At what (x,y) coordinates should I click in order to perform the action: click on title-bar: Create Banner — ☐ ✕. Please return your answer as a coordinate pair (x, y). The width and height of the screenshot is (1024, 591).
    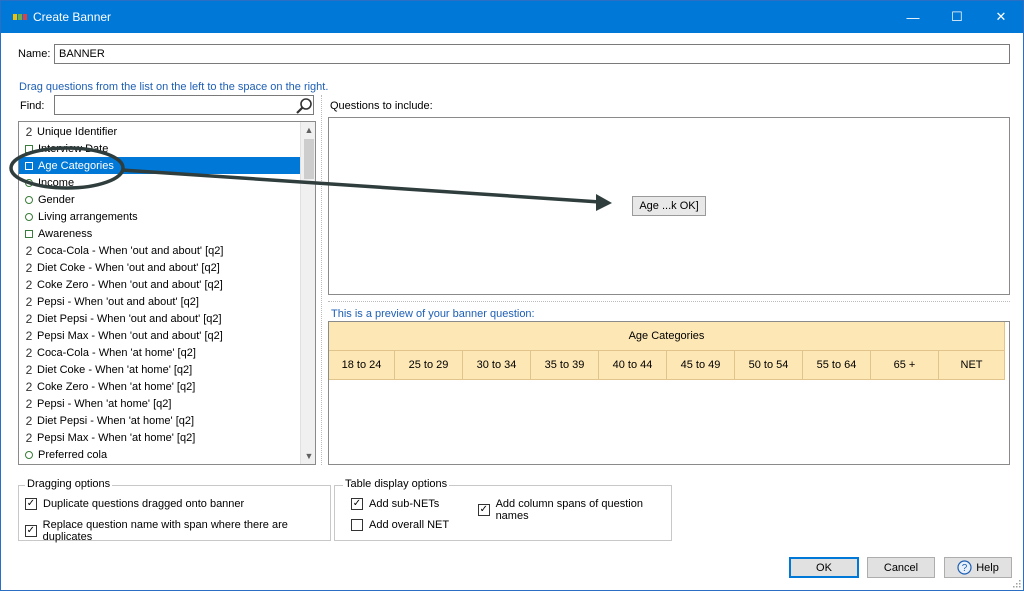
    Looking at the image, I should click on (512, 17).